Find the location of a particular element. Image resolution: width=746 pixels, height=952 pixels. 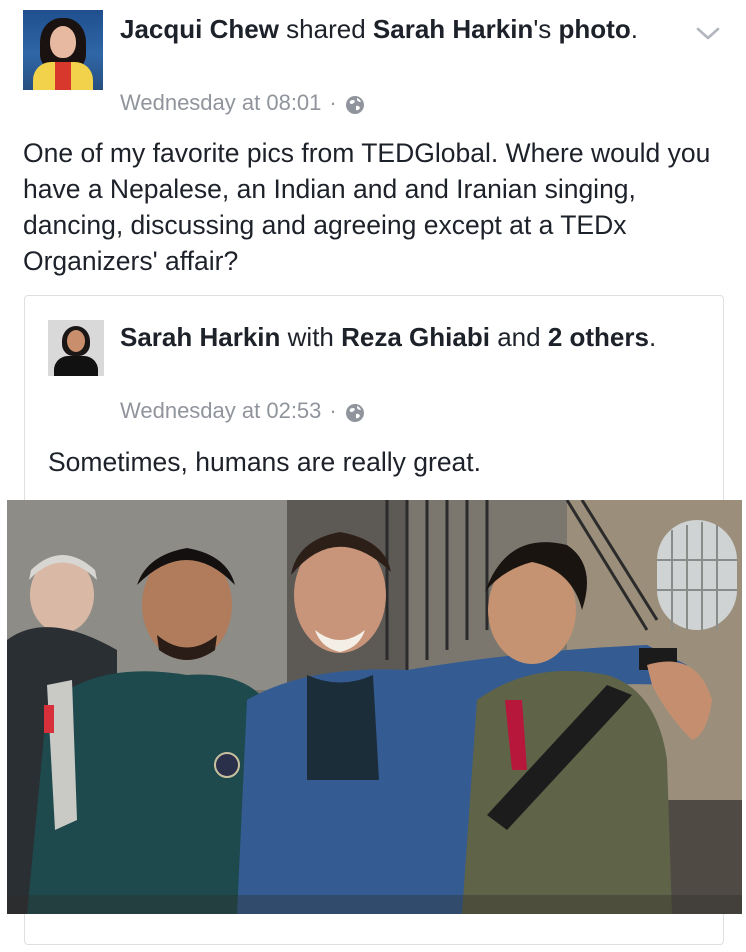

post-header: Jacqui Chew shared Sarah Harkin's photo. is located at coordinates (400, 29).